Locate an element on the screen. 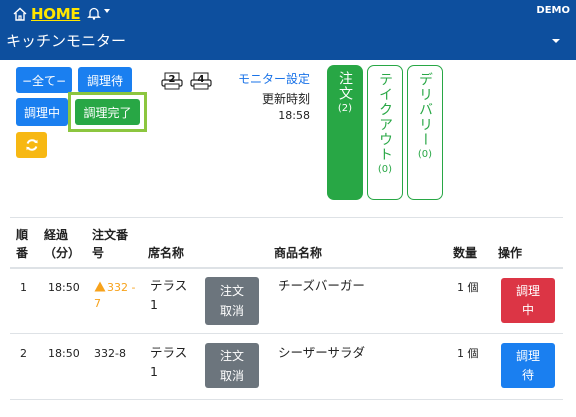 The height and width of the screenshot is (417, 576). table-top-border is located at coordinates (286, 217).